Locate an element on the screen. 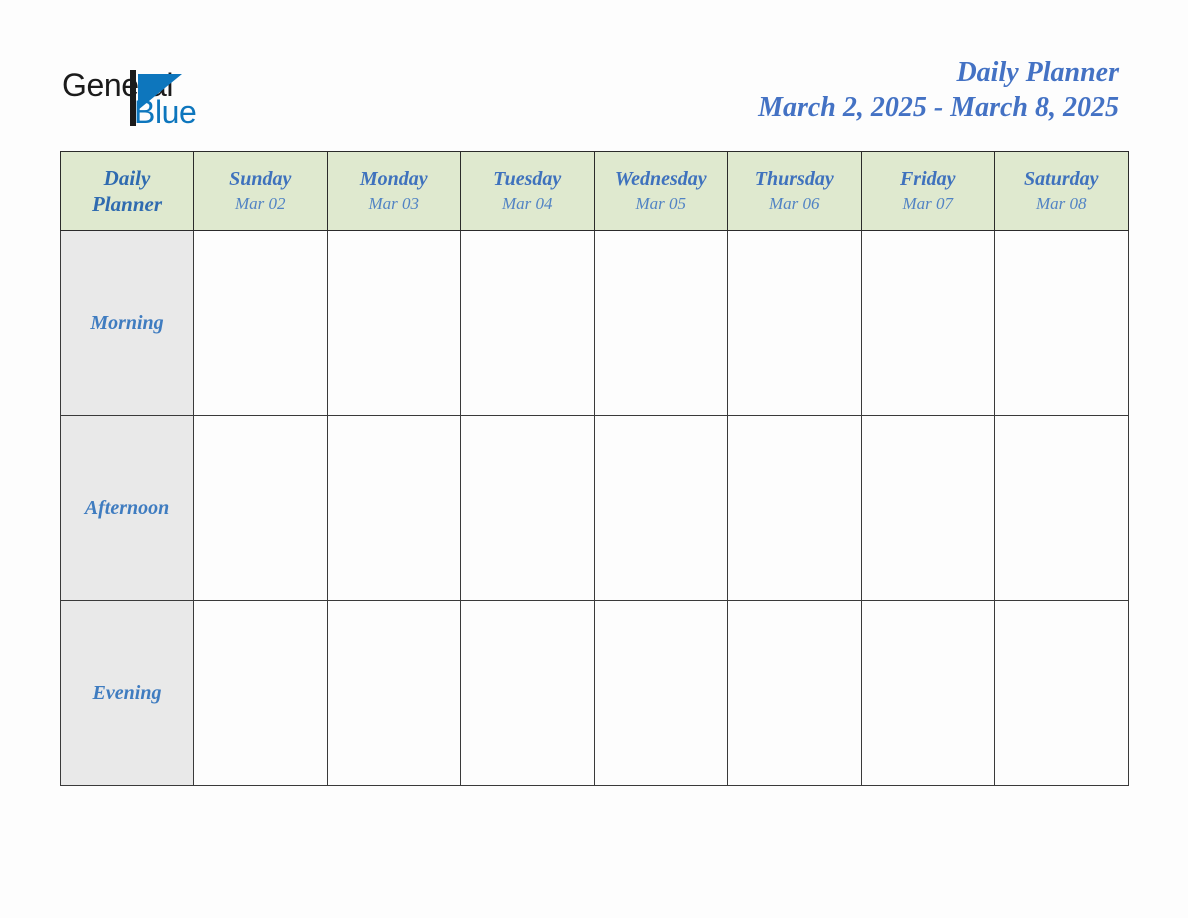 The width and height of the screenshot is (1188, 918). row-label-morning: Morning is located at coordinates (127, 323).